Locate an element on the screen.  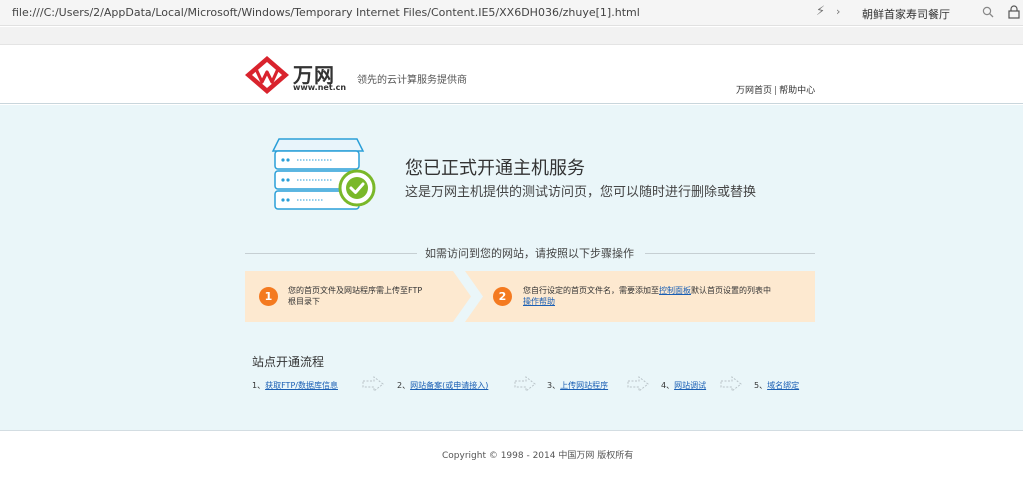
help-center-link: 帮助中心 is located at coordinates (797, 91).